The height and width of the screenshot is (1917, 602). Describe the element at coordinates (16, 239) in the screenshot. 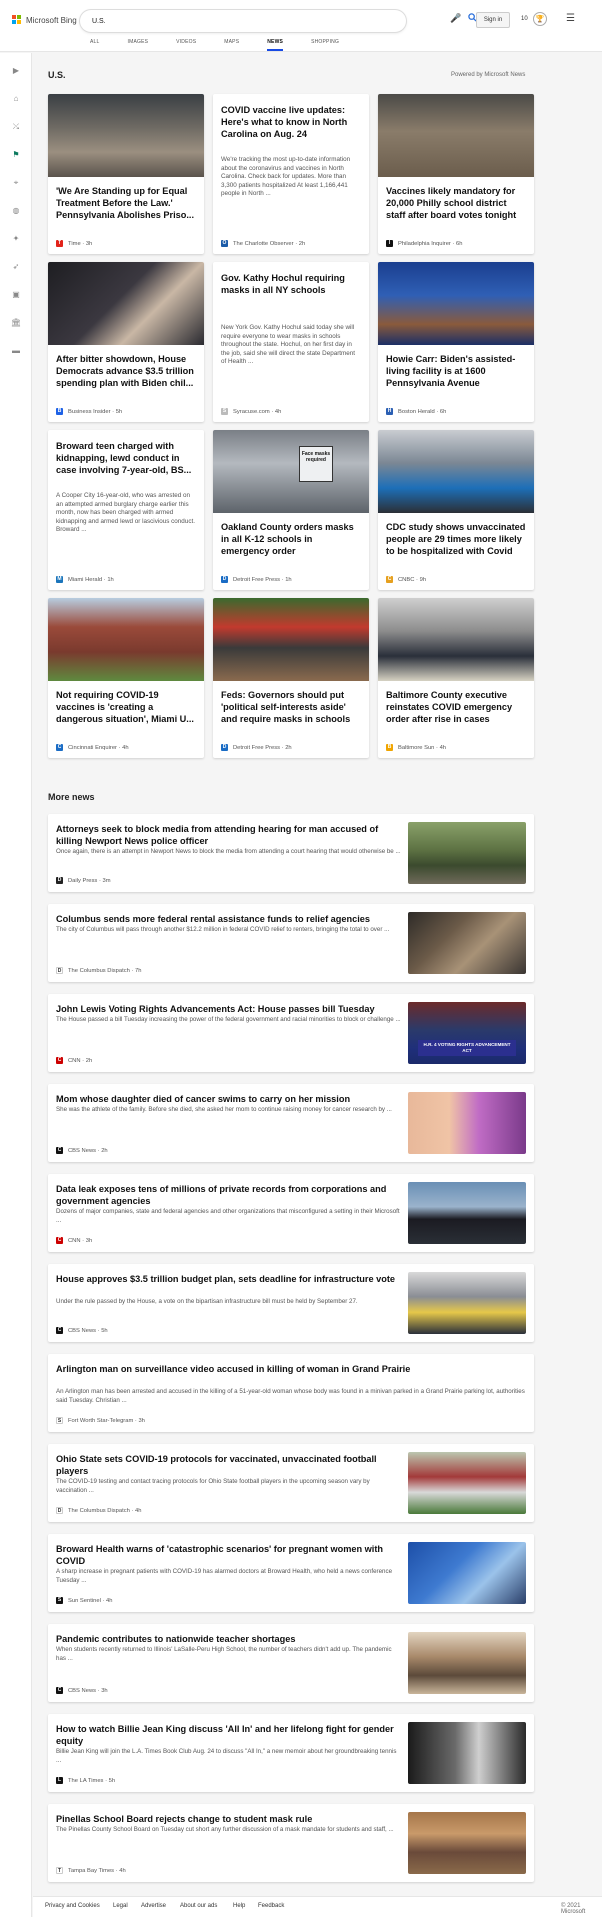

I see `entertainment-icon: ✦` at that location.